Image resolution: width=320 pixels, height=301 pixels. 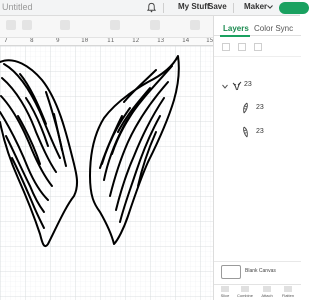 I want to click on size-icon, so click(x=195, y=25).